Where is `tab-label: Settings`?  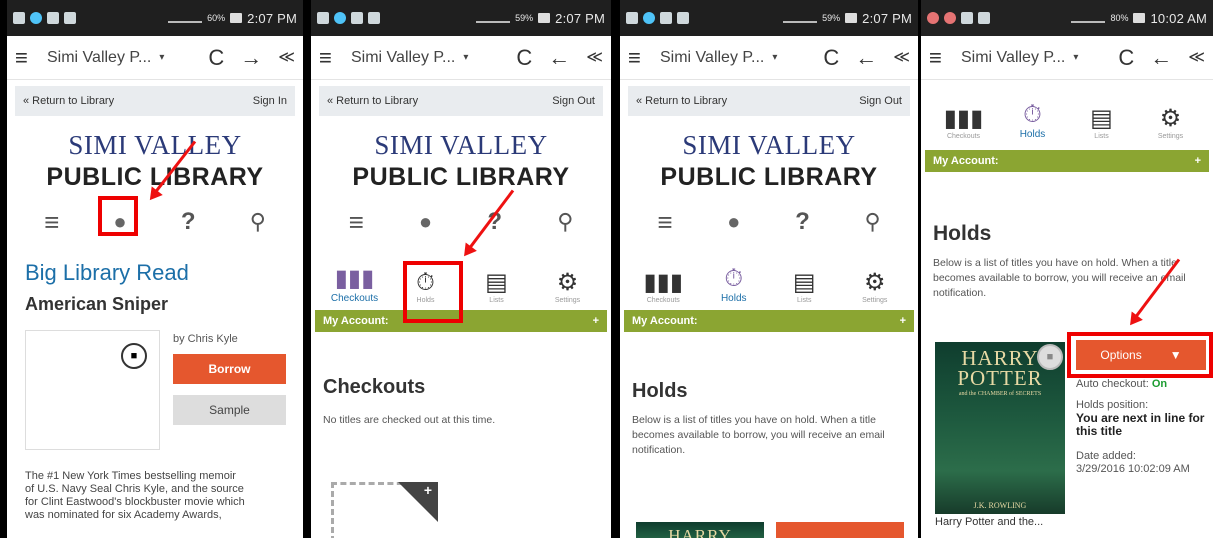
tab-label: Settings is located at coordinates (875, 300).